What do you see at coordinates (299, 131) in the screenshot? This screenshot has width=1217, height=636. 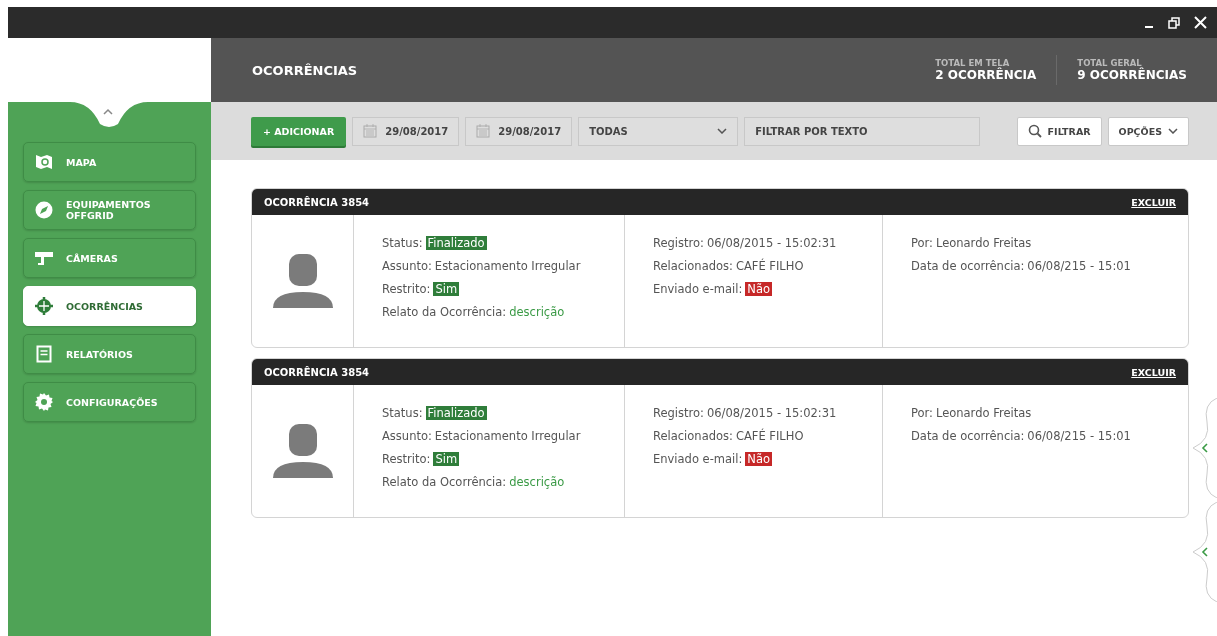 I see `add-button: + ADICIONAR` at bounding box center [299, 131].